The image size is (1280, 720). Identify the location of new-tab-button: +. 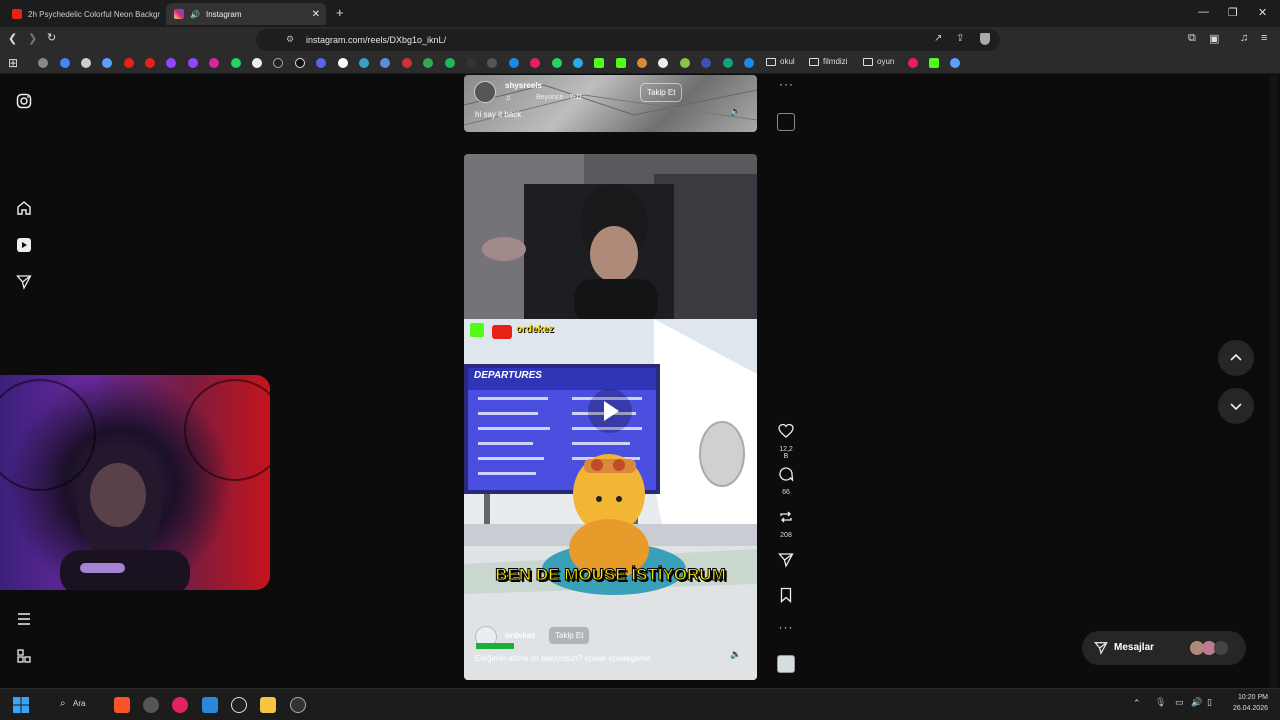
(340, 12).